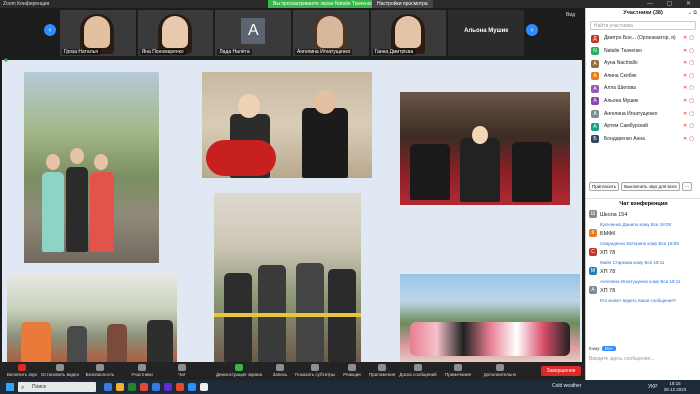 Image resolution: width=700 pixels, height=394 pixels. Describe the element at coordinates (643, 114) in the screenshot. I see `participant-item: A Ангелина Игнатущенко ✕▢` at that location.